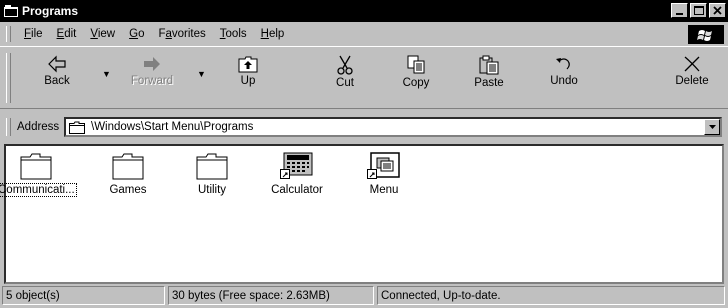 Image resolution: width=728 pixels, height=308 pixels. Describe the element at coordinates (296, 165) in the screenshot. I see `calculator-shortcut-icon` at that location.